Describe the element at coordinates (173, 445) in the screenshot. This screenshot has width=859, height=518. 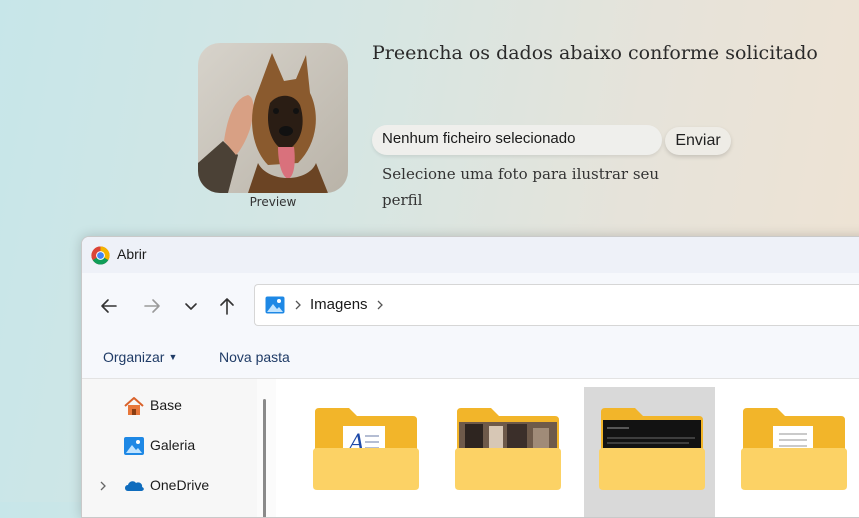
I see `sidebar-item-label: Galeria` at that location.